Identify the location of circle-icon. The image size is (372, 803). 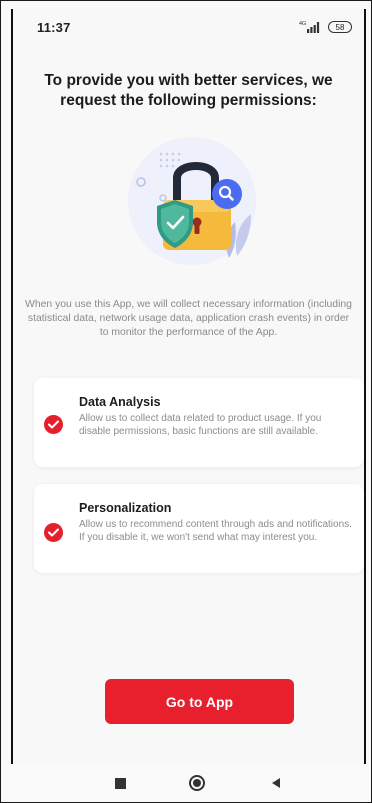
(197, 783).